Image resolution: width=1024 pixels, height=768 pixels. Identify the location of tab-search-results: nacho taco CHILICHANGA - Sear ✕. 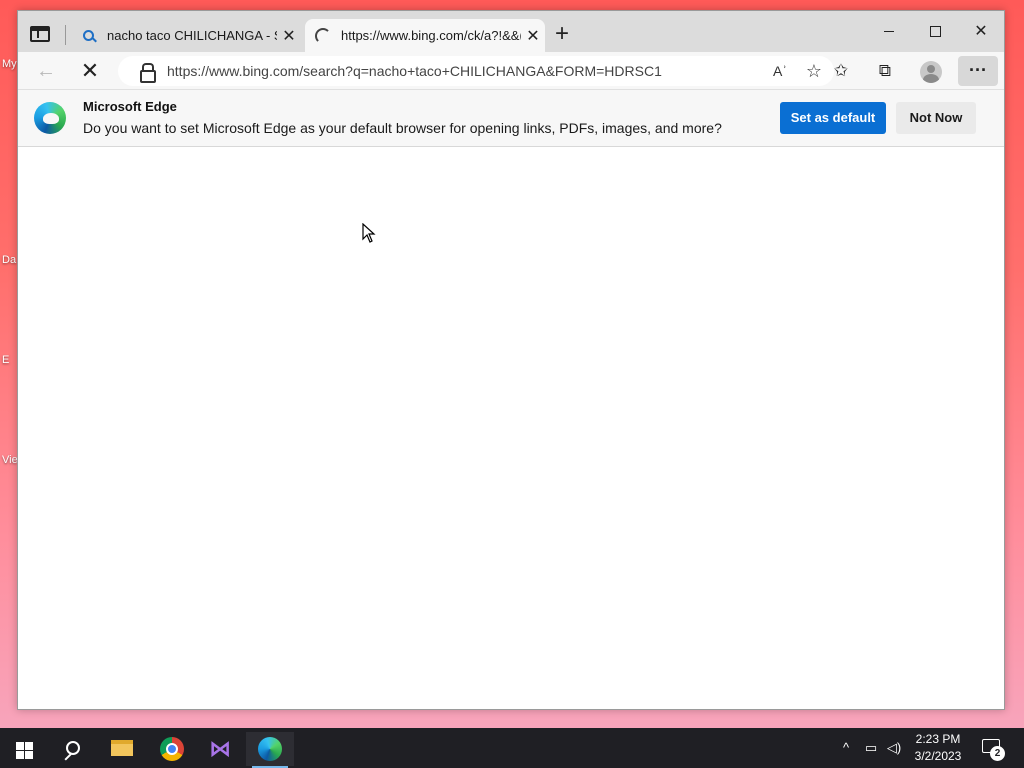
(186, 35).